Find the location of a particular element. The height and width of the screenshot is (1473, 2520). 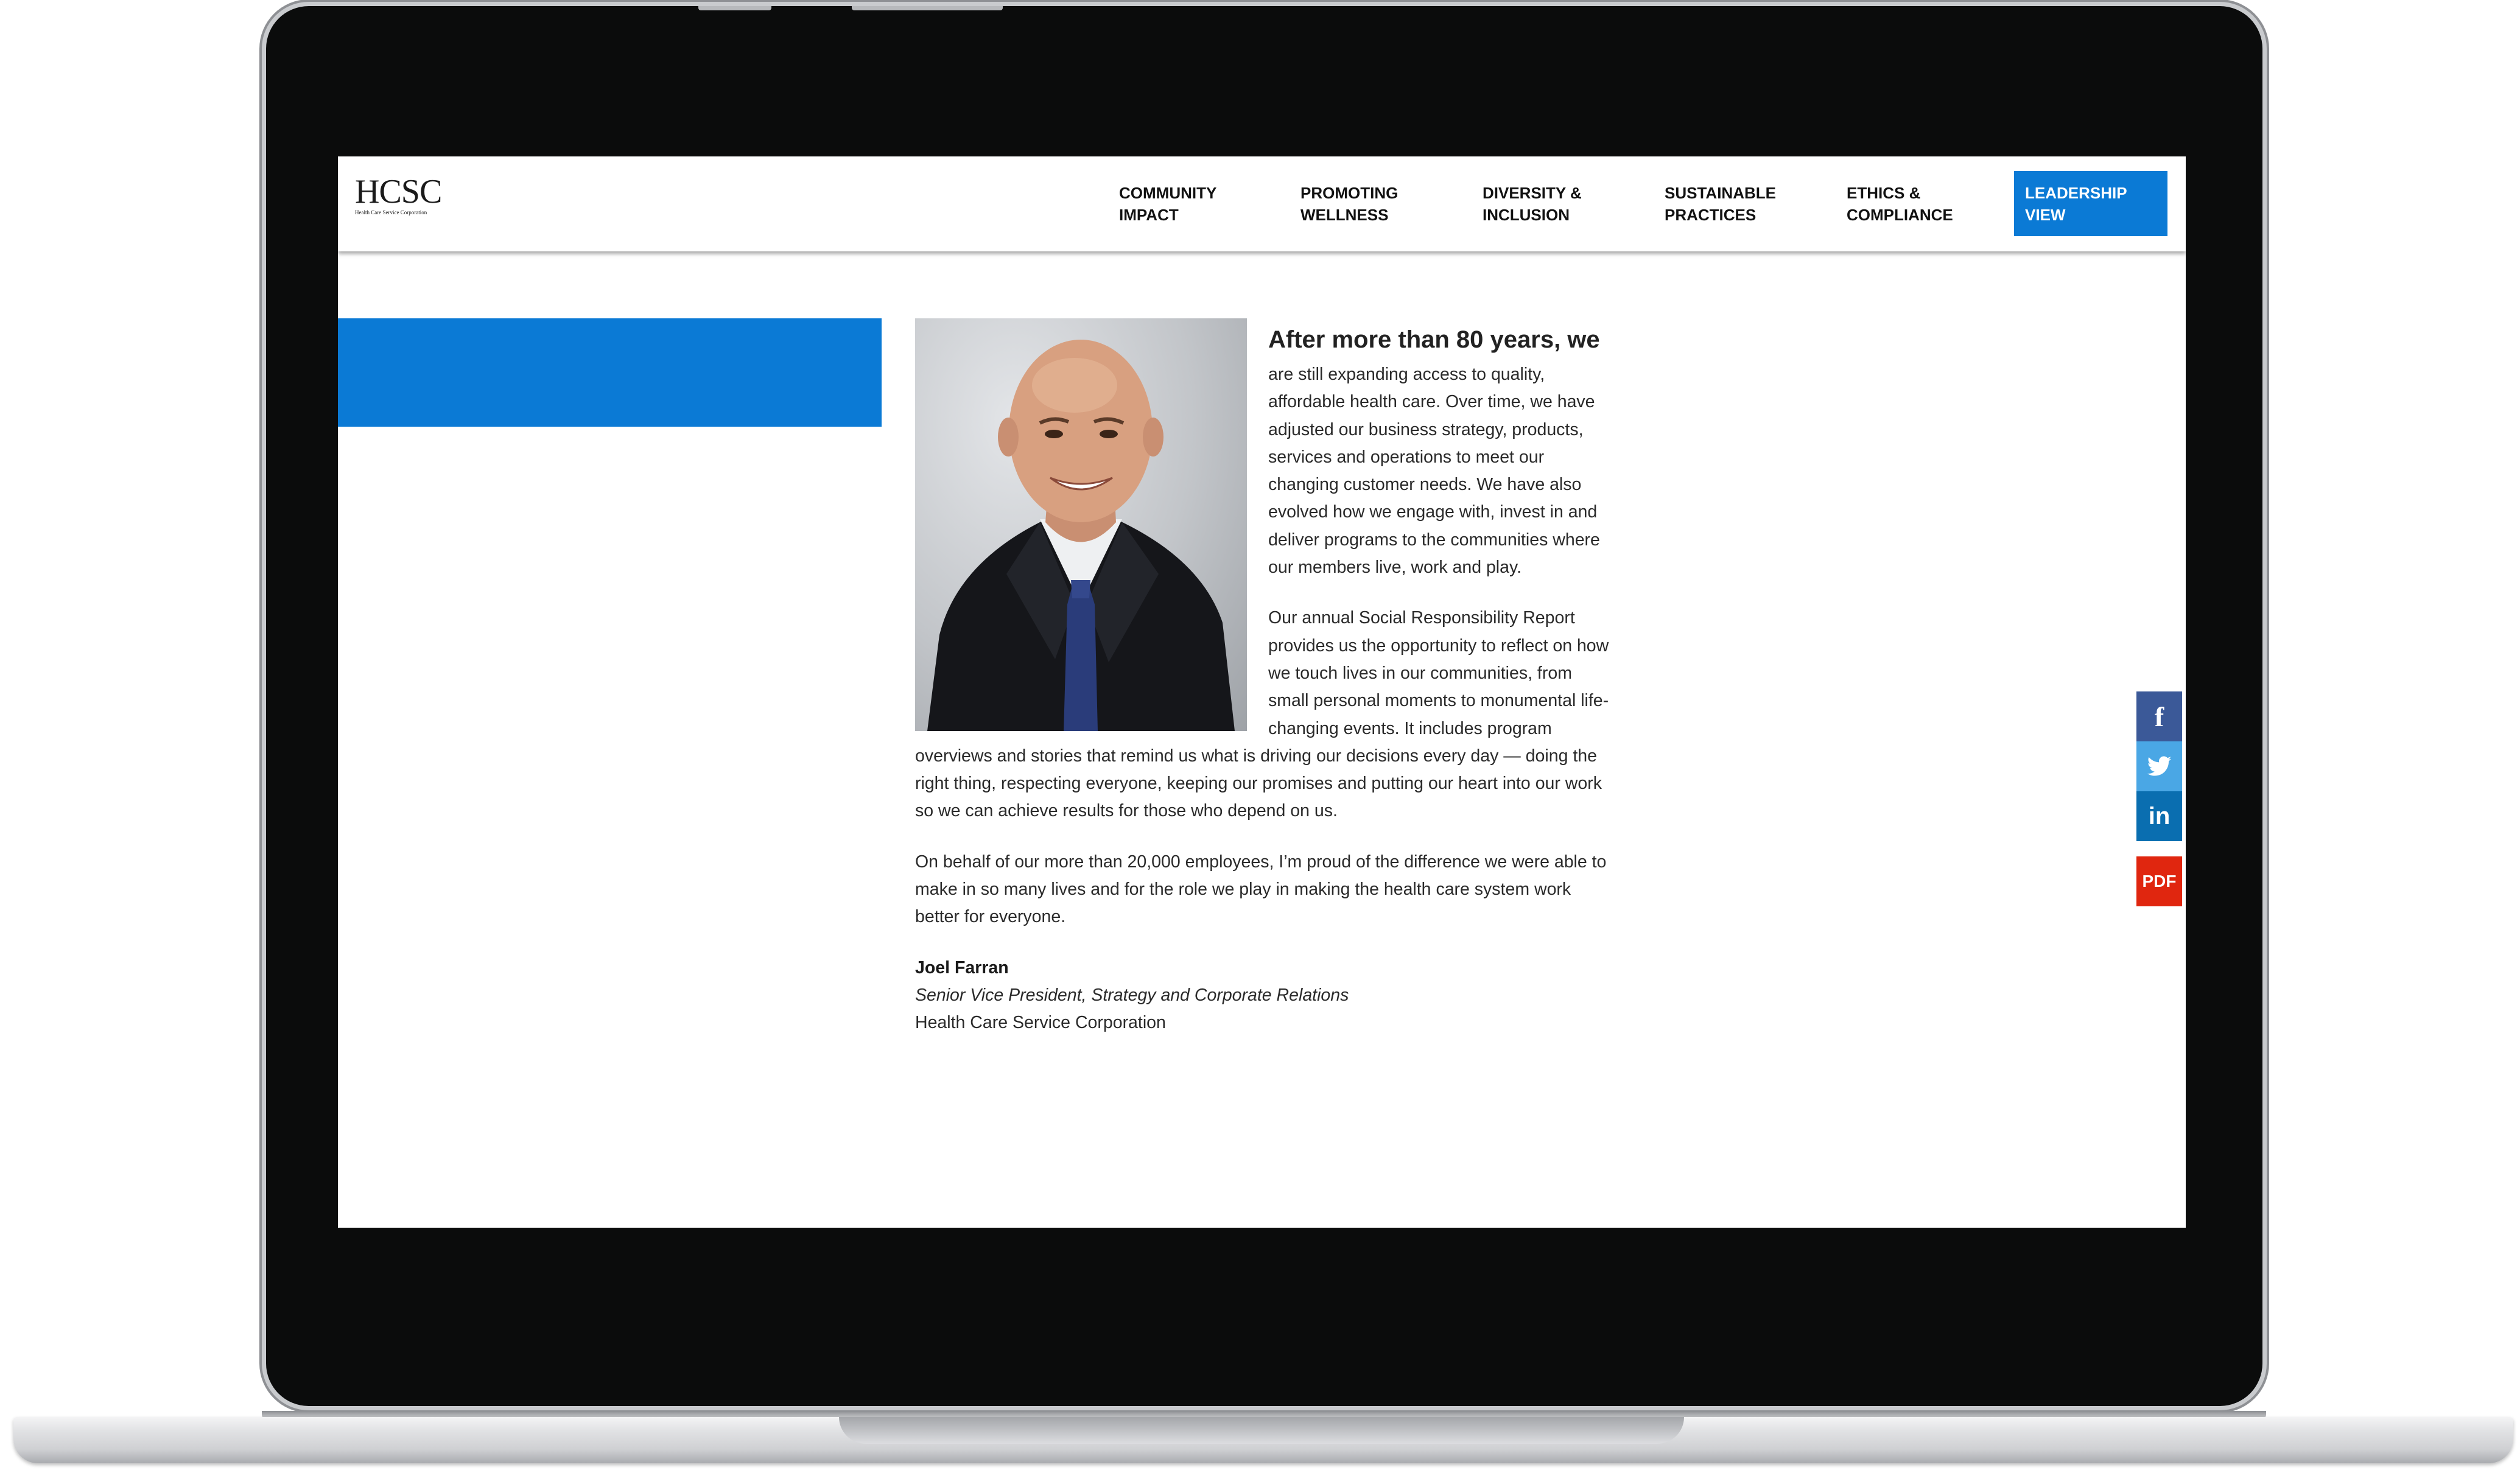

signer-company: Health Care Service Corporation is located at coordinates (1040, 1023).